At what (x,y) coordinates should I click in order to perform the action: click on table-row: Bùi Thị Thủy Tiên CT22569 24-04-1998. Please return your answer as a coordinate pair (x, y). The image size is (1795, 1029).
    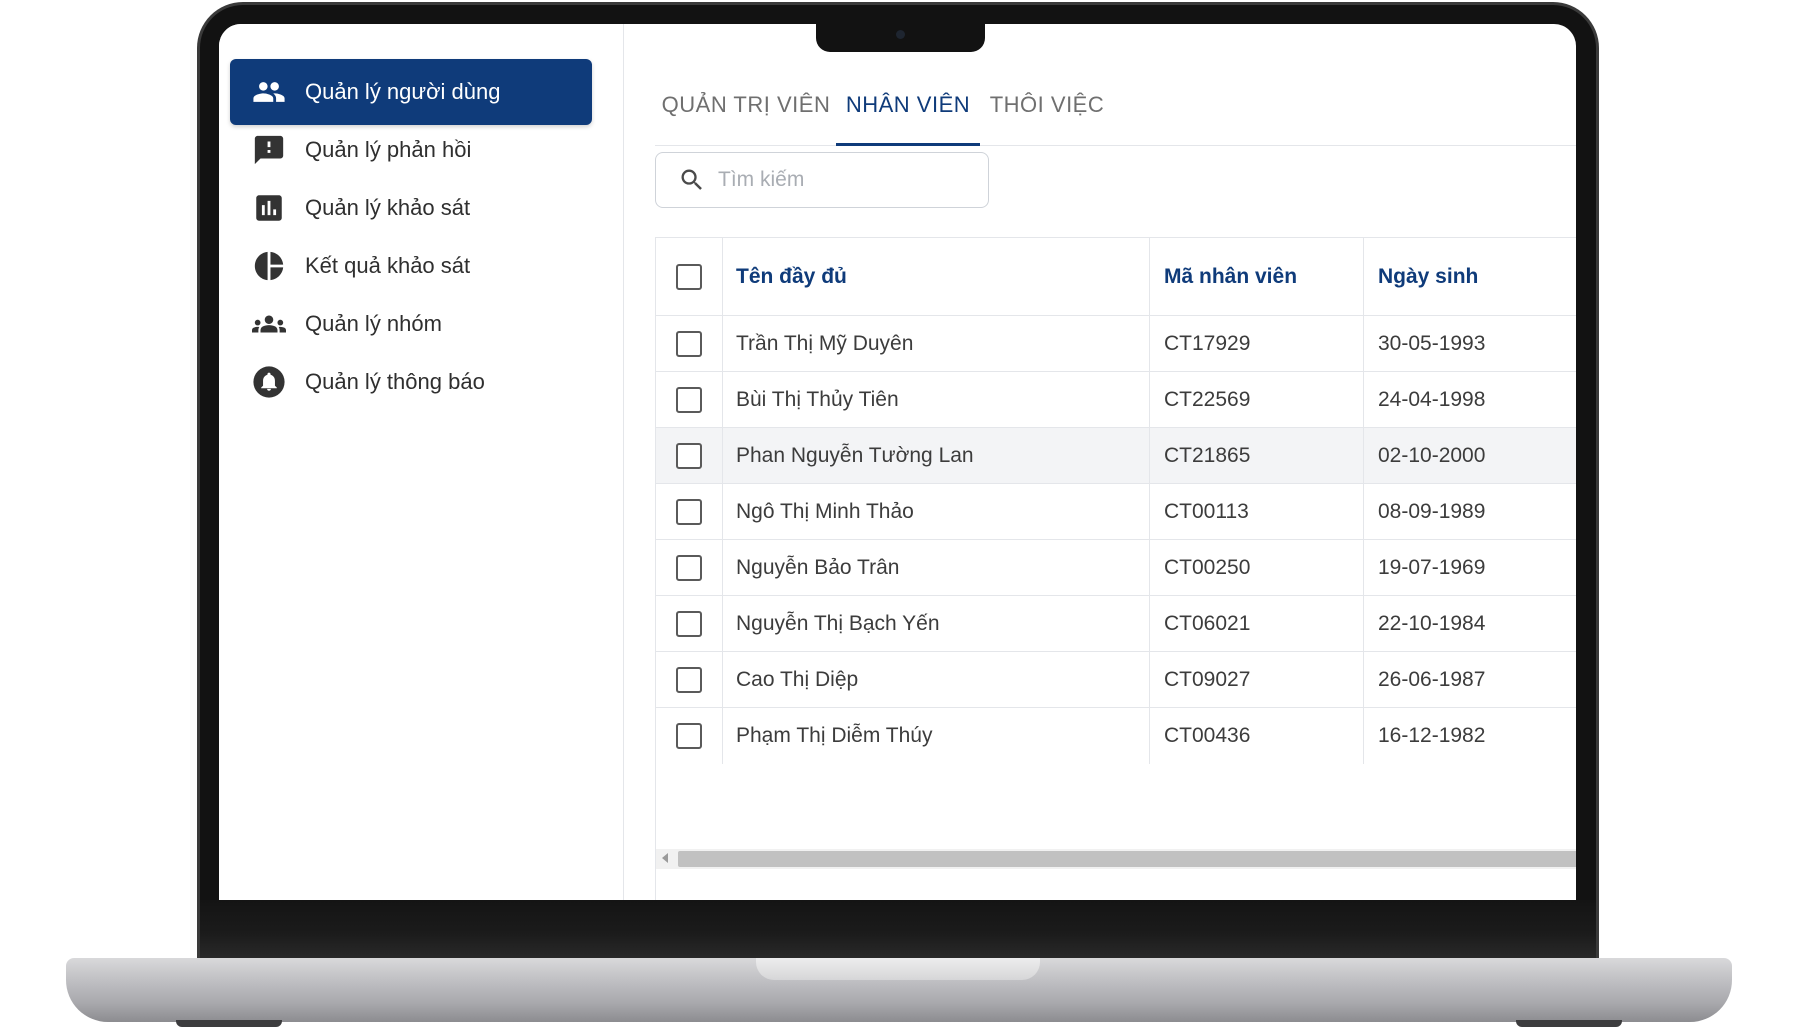
    Looking at the image, I should click on (1116, 400).